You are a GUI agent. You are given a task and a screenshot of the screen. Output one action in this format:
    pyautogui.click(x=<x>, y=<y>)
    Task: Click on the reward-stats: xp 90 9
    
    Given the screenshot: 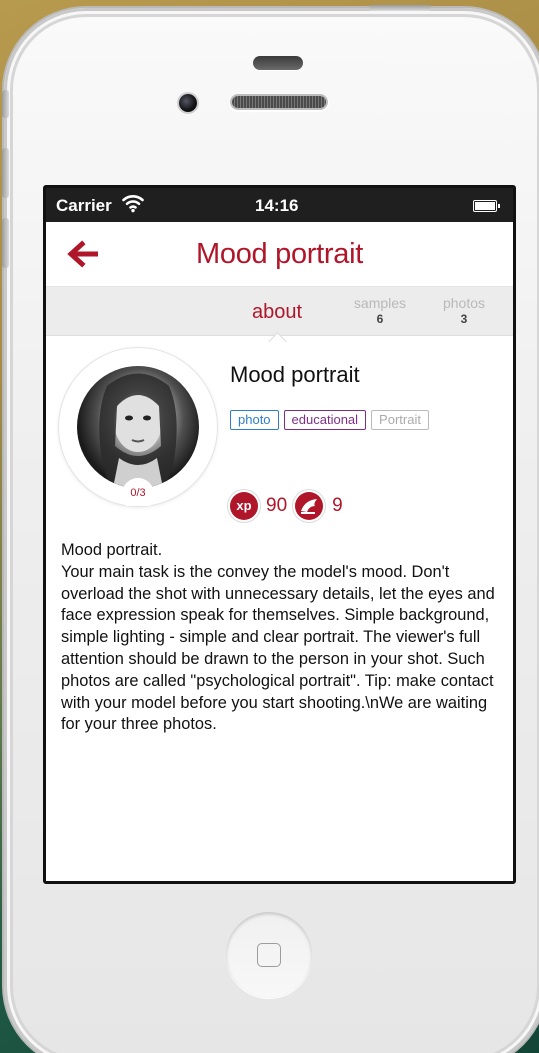 What is the action you would take?
    pyautogui.click(x=286, y=506)
    